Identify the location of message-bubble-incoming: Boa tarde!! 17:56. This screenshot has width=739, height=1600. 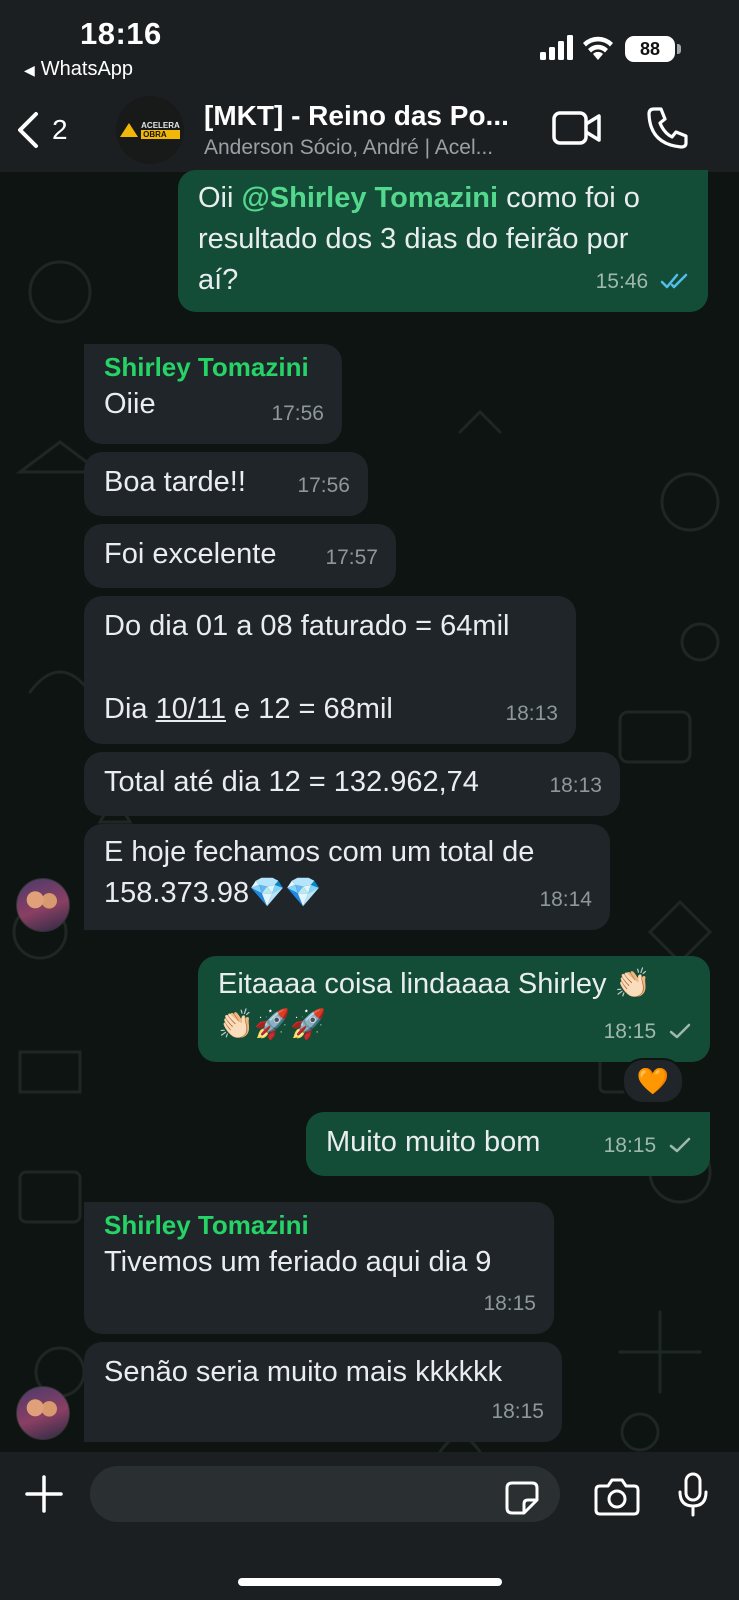
(226, 484).